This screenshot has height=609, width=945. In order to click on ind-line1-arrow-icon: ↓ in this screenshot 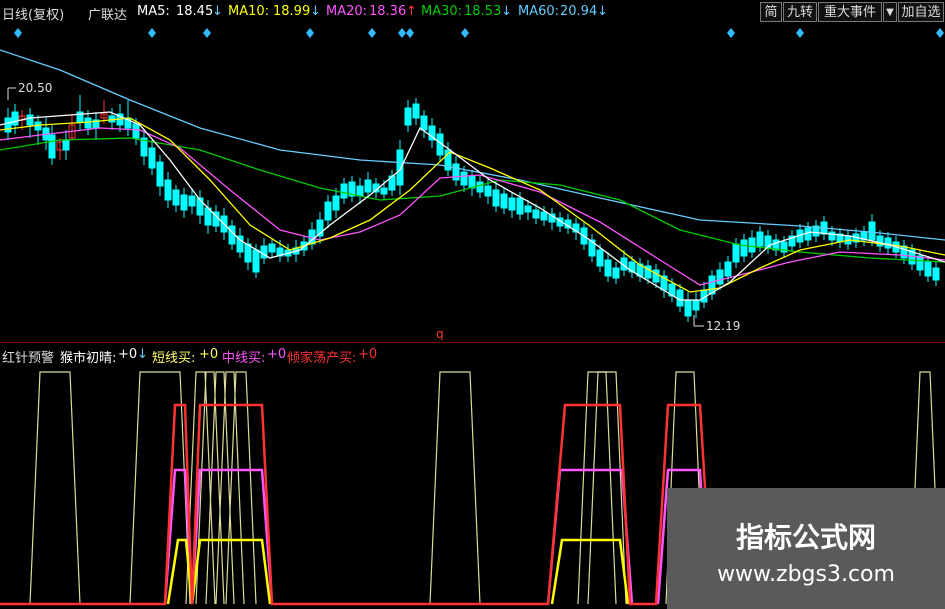, I will do `click(142, 354)`.